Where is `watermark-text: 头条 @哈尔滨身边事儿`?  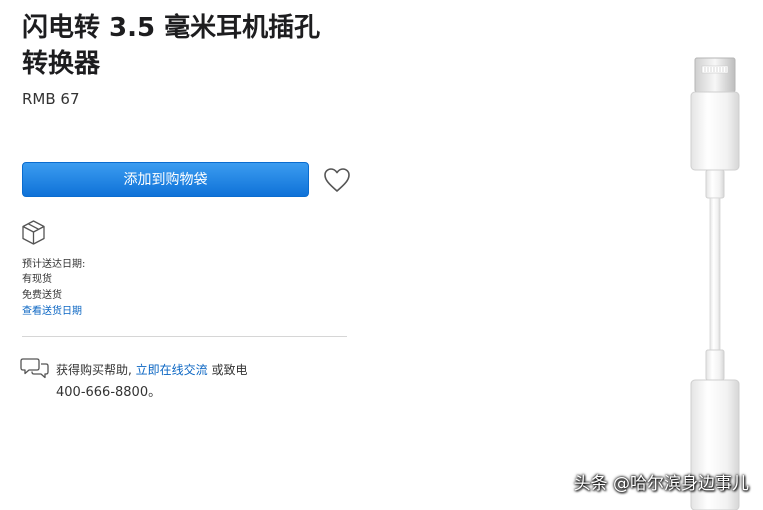
watermark-text: 头条 @哈尔滨身边事儿 is located at coordinates (661, 484).